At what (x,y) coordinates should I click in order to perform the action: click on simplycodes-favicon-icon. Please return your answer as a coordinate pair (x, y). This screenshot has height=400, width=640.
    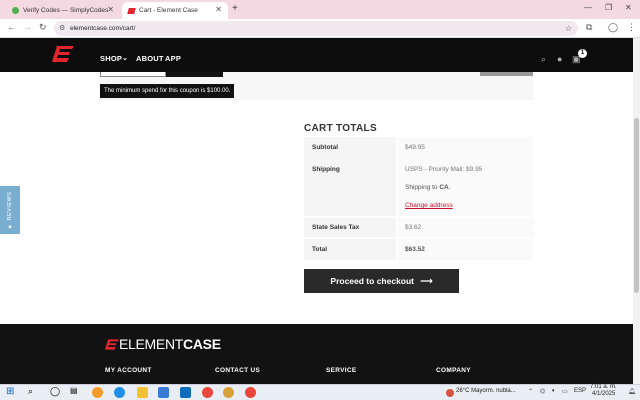
    Looking at the image, I should click on (15, 10).